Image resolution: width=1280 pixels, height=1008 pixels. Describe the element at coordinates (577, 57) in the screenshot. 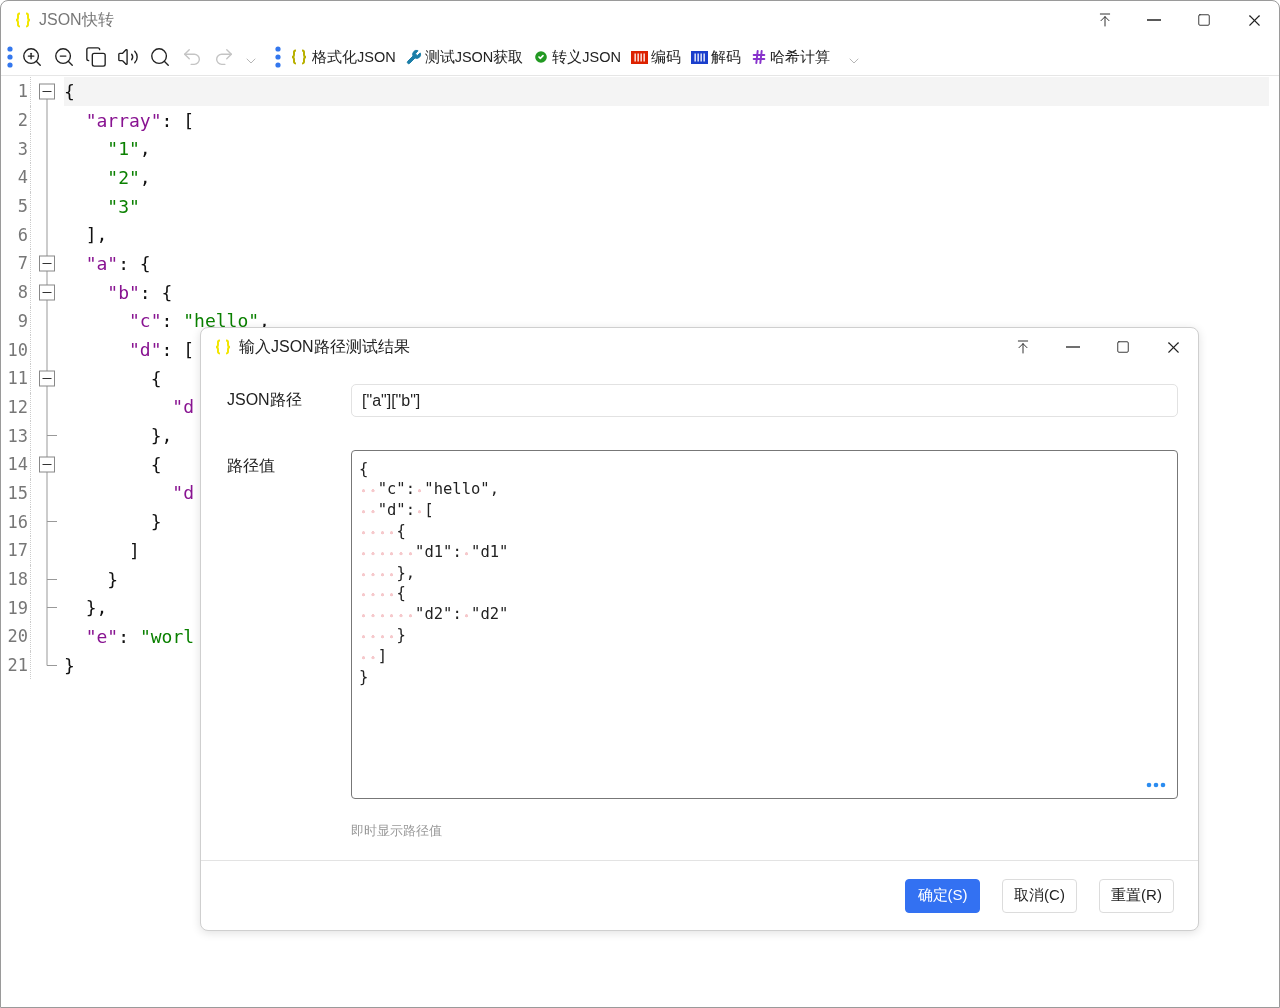

I see `toolbar-action-button: 转义JSON` at that location.